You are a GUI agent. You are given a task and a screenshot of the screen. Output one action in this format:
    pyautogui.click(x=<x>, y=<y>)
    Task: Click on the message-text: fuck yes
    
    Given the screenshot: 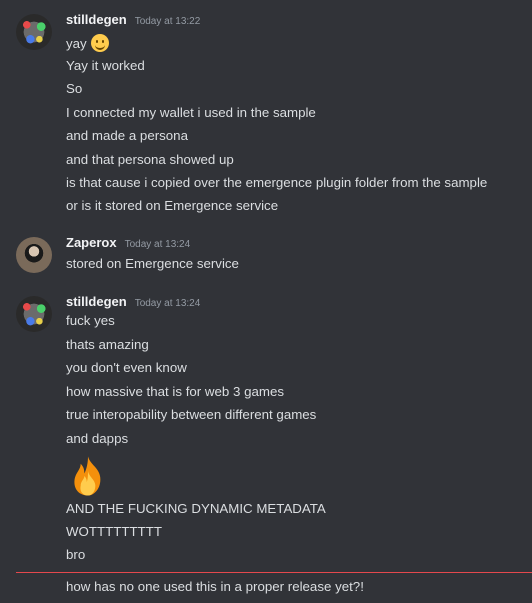 What is the action you would take?
    pyautogui.click(x=90, y=320)
    